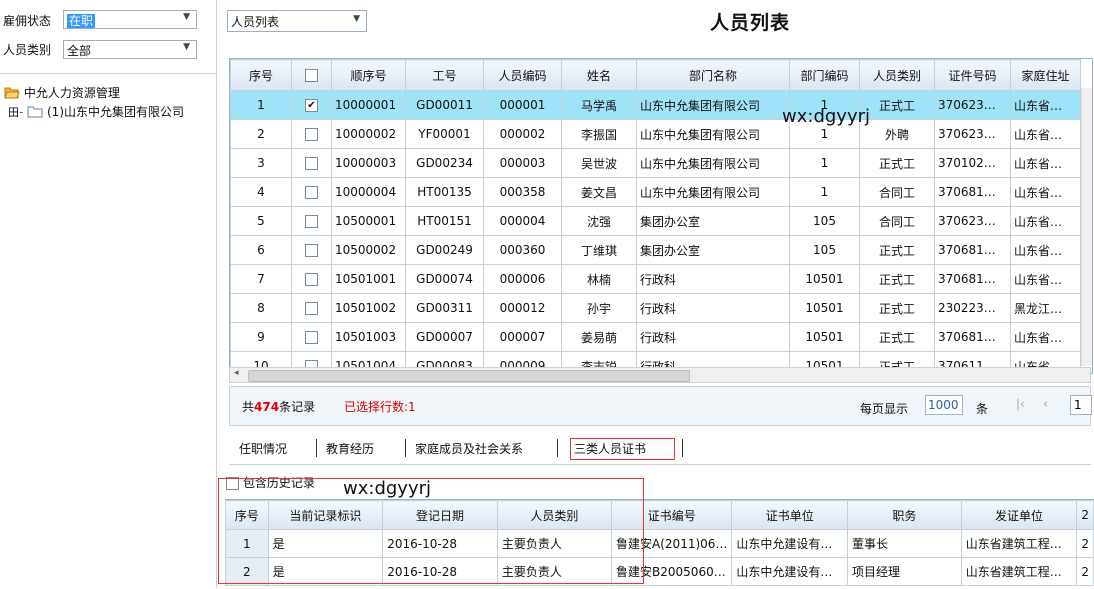 This screenshot has width=1094, height=589. I want to click on page-input, so click(1081, 405).